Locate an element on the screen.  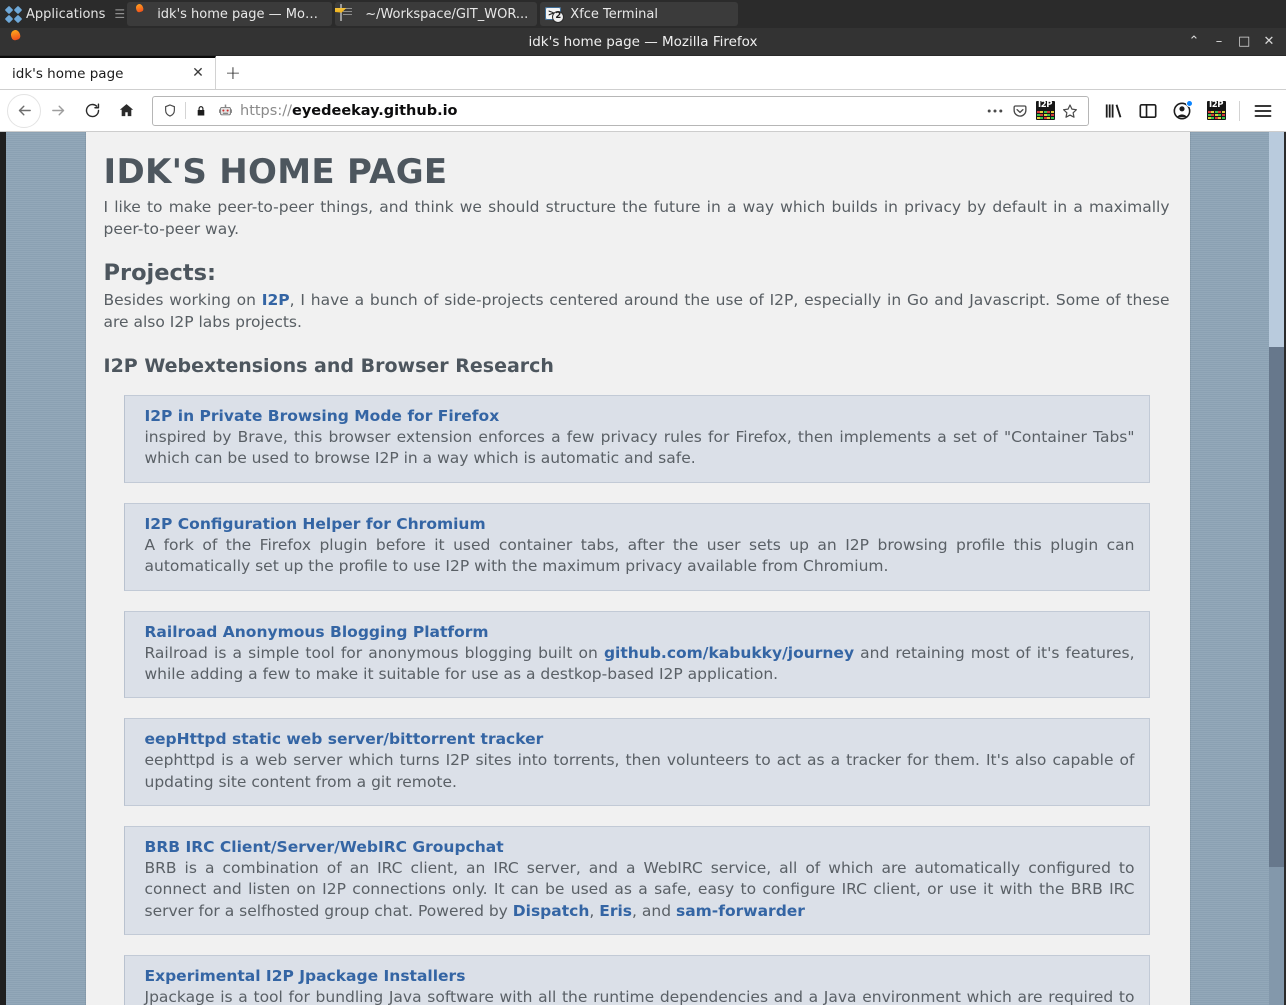
close-window-button: ✕ is located at coordinates (1269, 41).